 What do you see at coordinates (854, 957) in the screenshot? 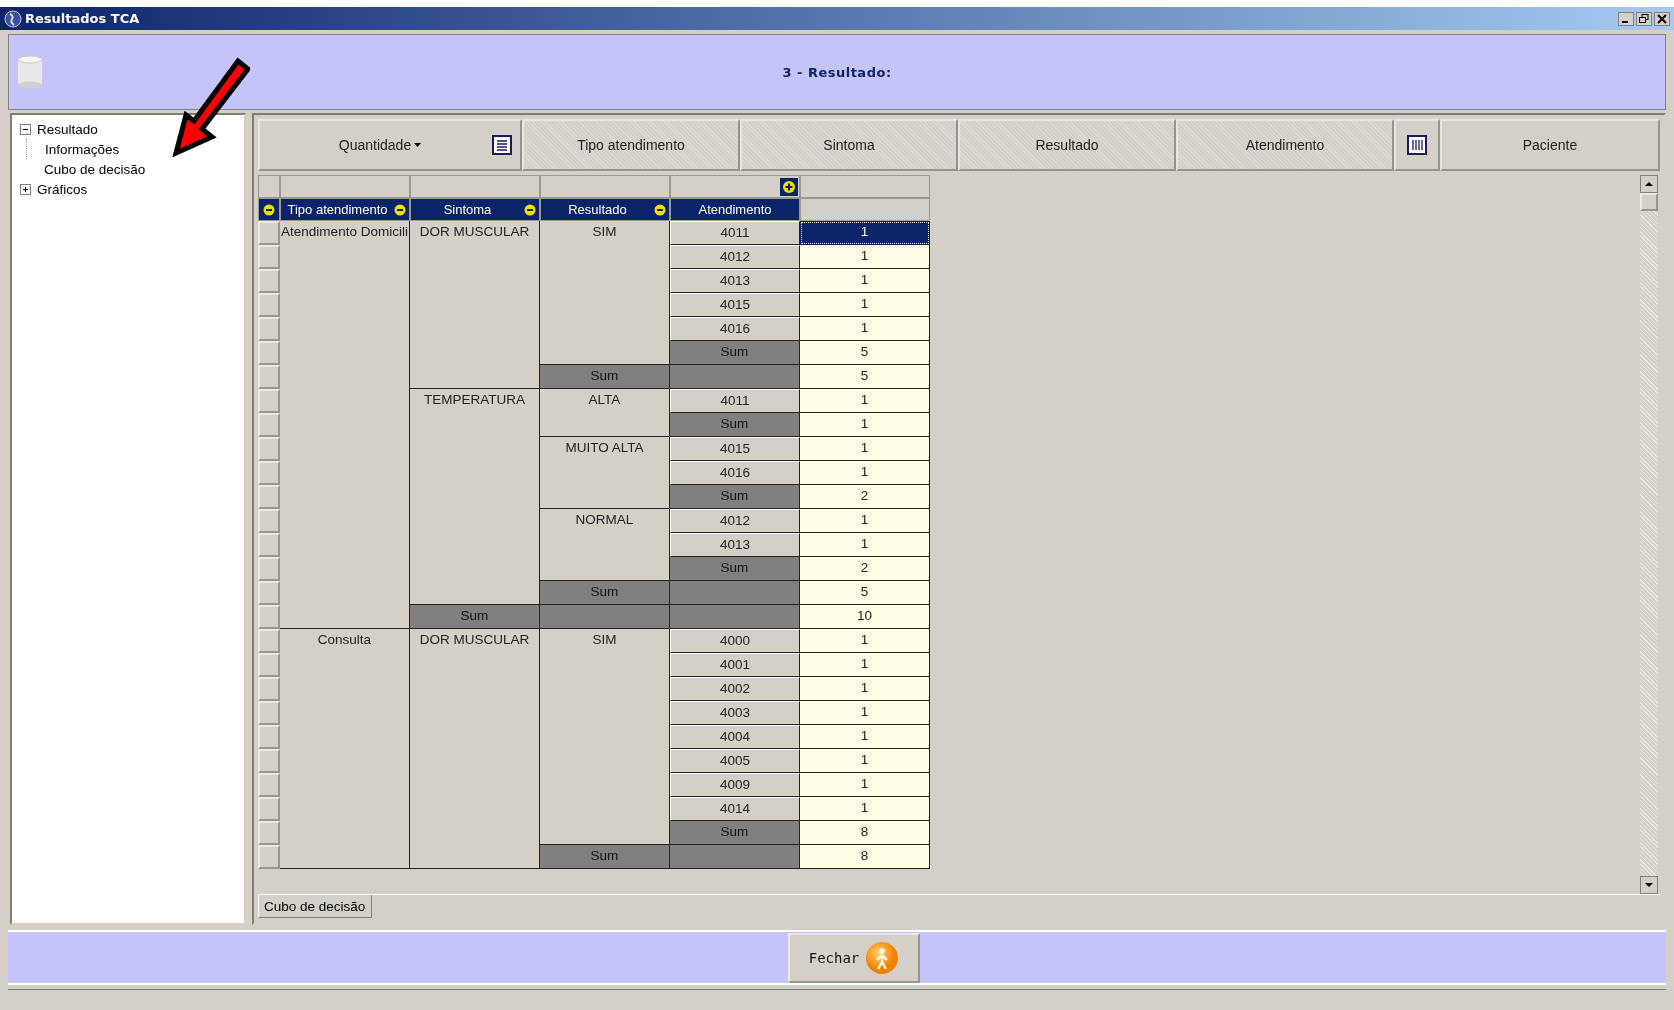
I see `close-button: Fechar` at bounding box center [854, 957].